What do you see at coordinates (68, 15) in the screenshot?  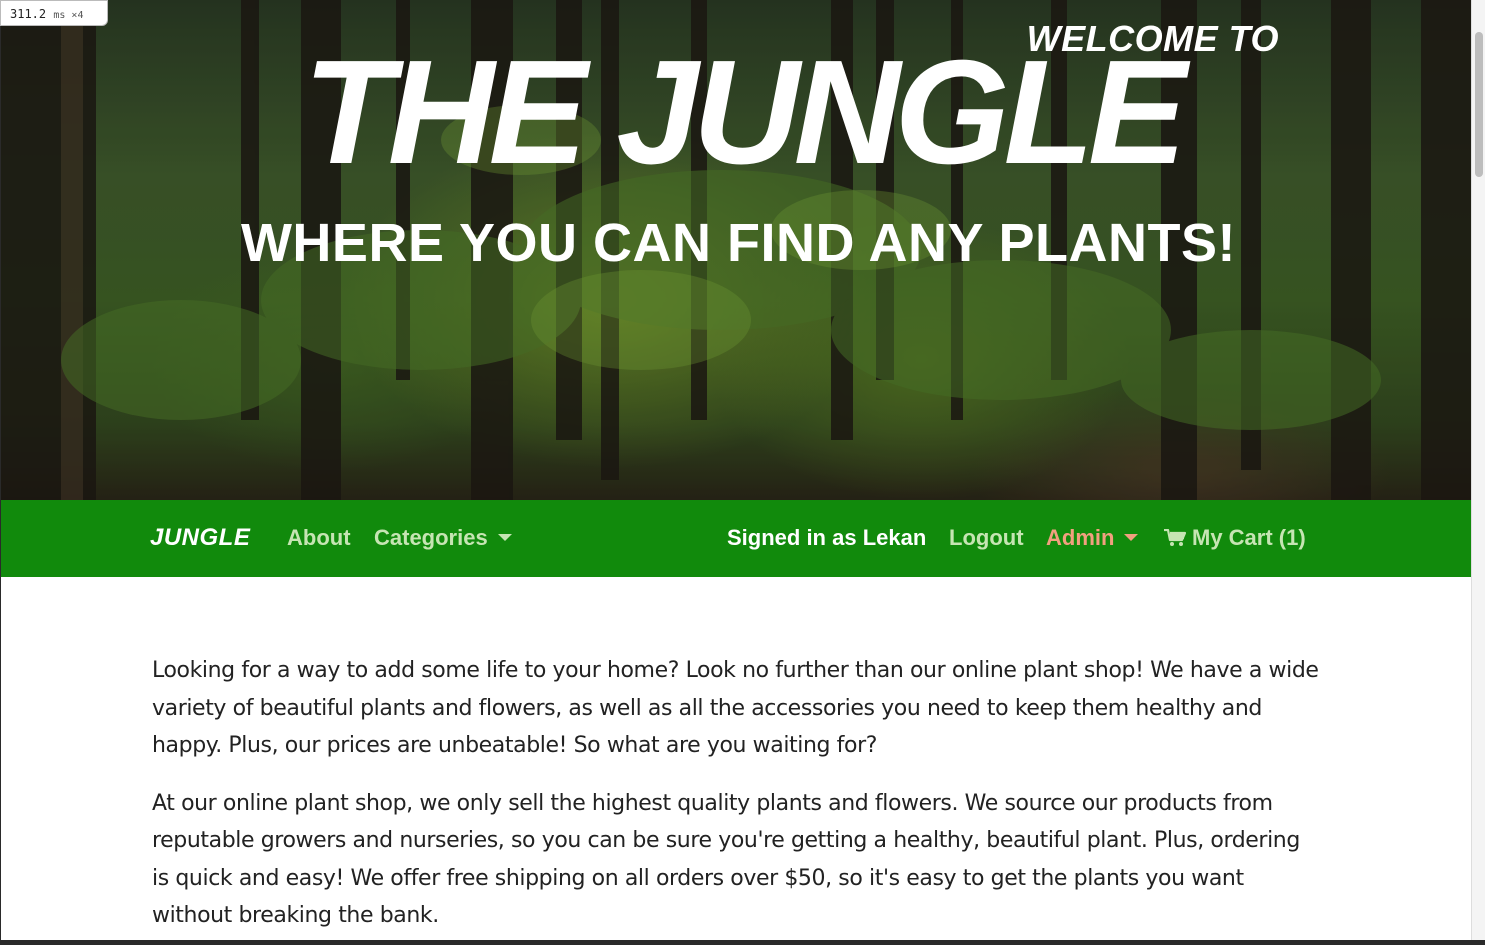 I see `timer-unit: ms ×4` at bounding box center [68, 15].